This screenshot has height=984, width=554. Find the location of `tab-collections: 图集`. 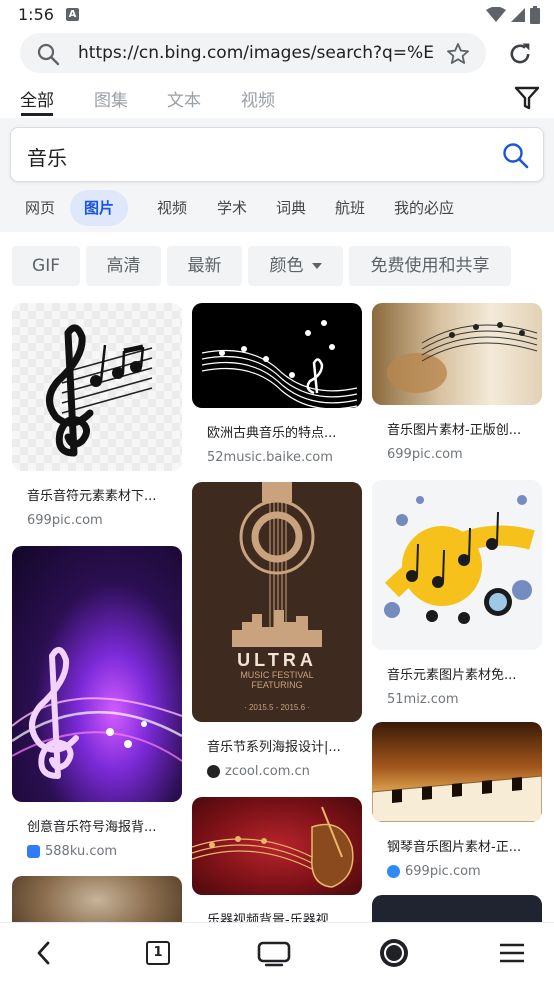

tab-collections: 图集 is located at coordinates (111, 98).